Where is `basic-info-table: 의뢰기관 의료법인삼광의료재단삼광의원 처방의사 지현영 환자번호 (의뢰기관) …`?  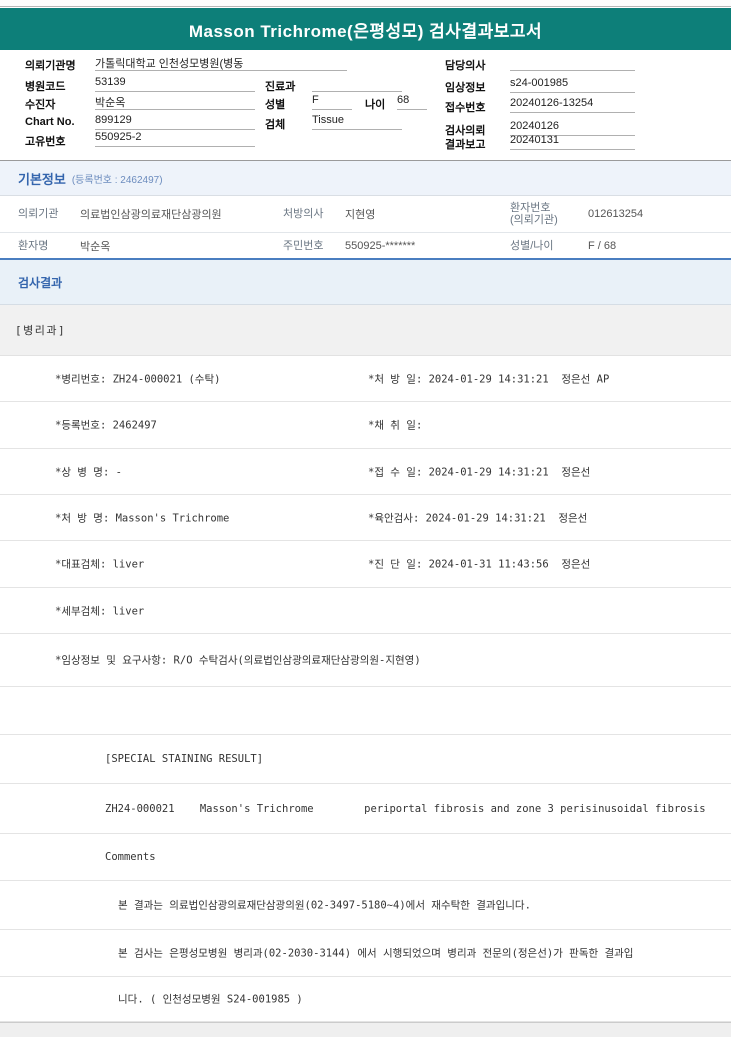
basic-info-table: 의뢰기관 의료법인삼광의료재단삼광의원 처방의사 지현영 환자번호 (의뢰기관) … is located at coordinates (365, 227).